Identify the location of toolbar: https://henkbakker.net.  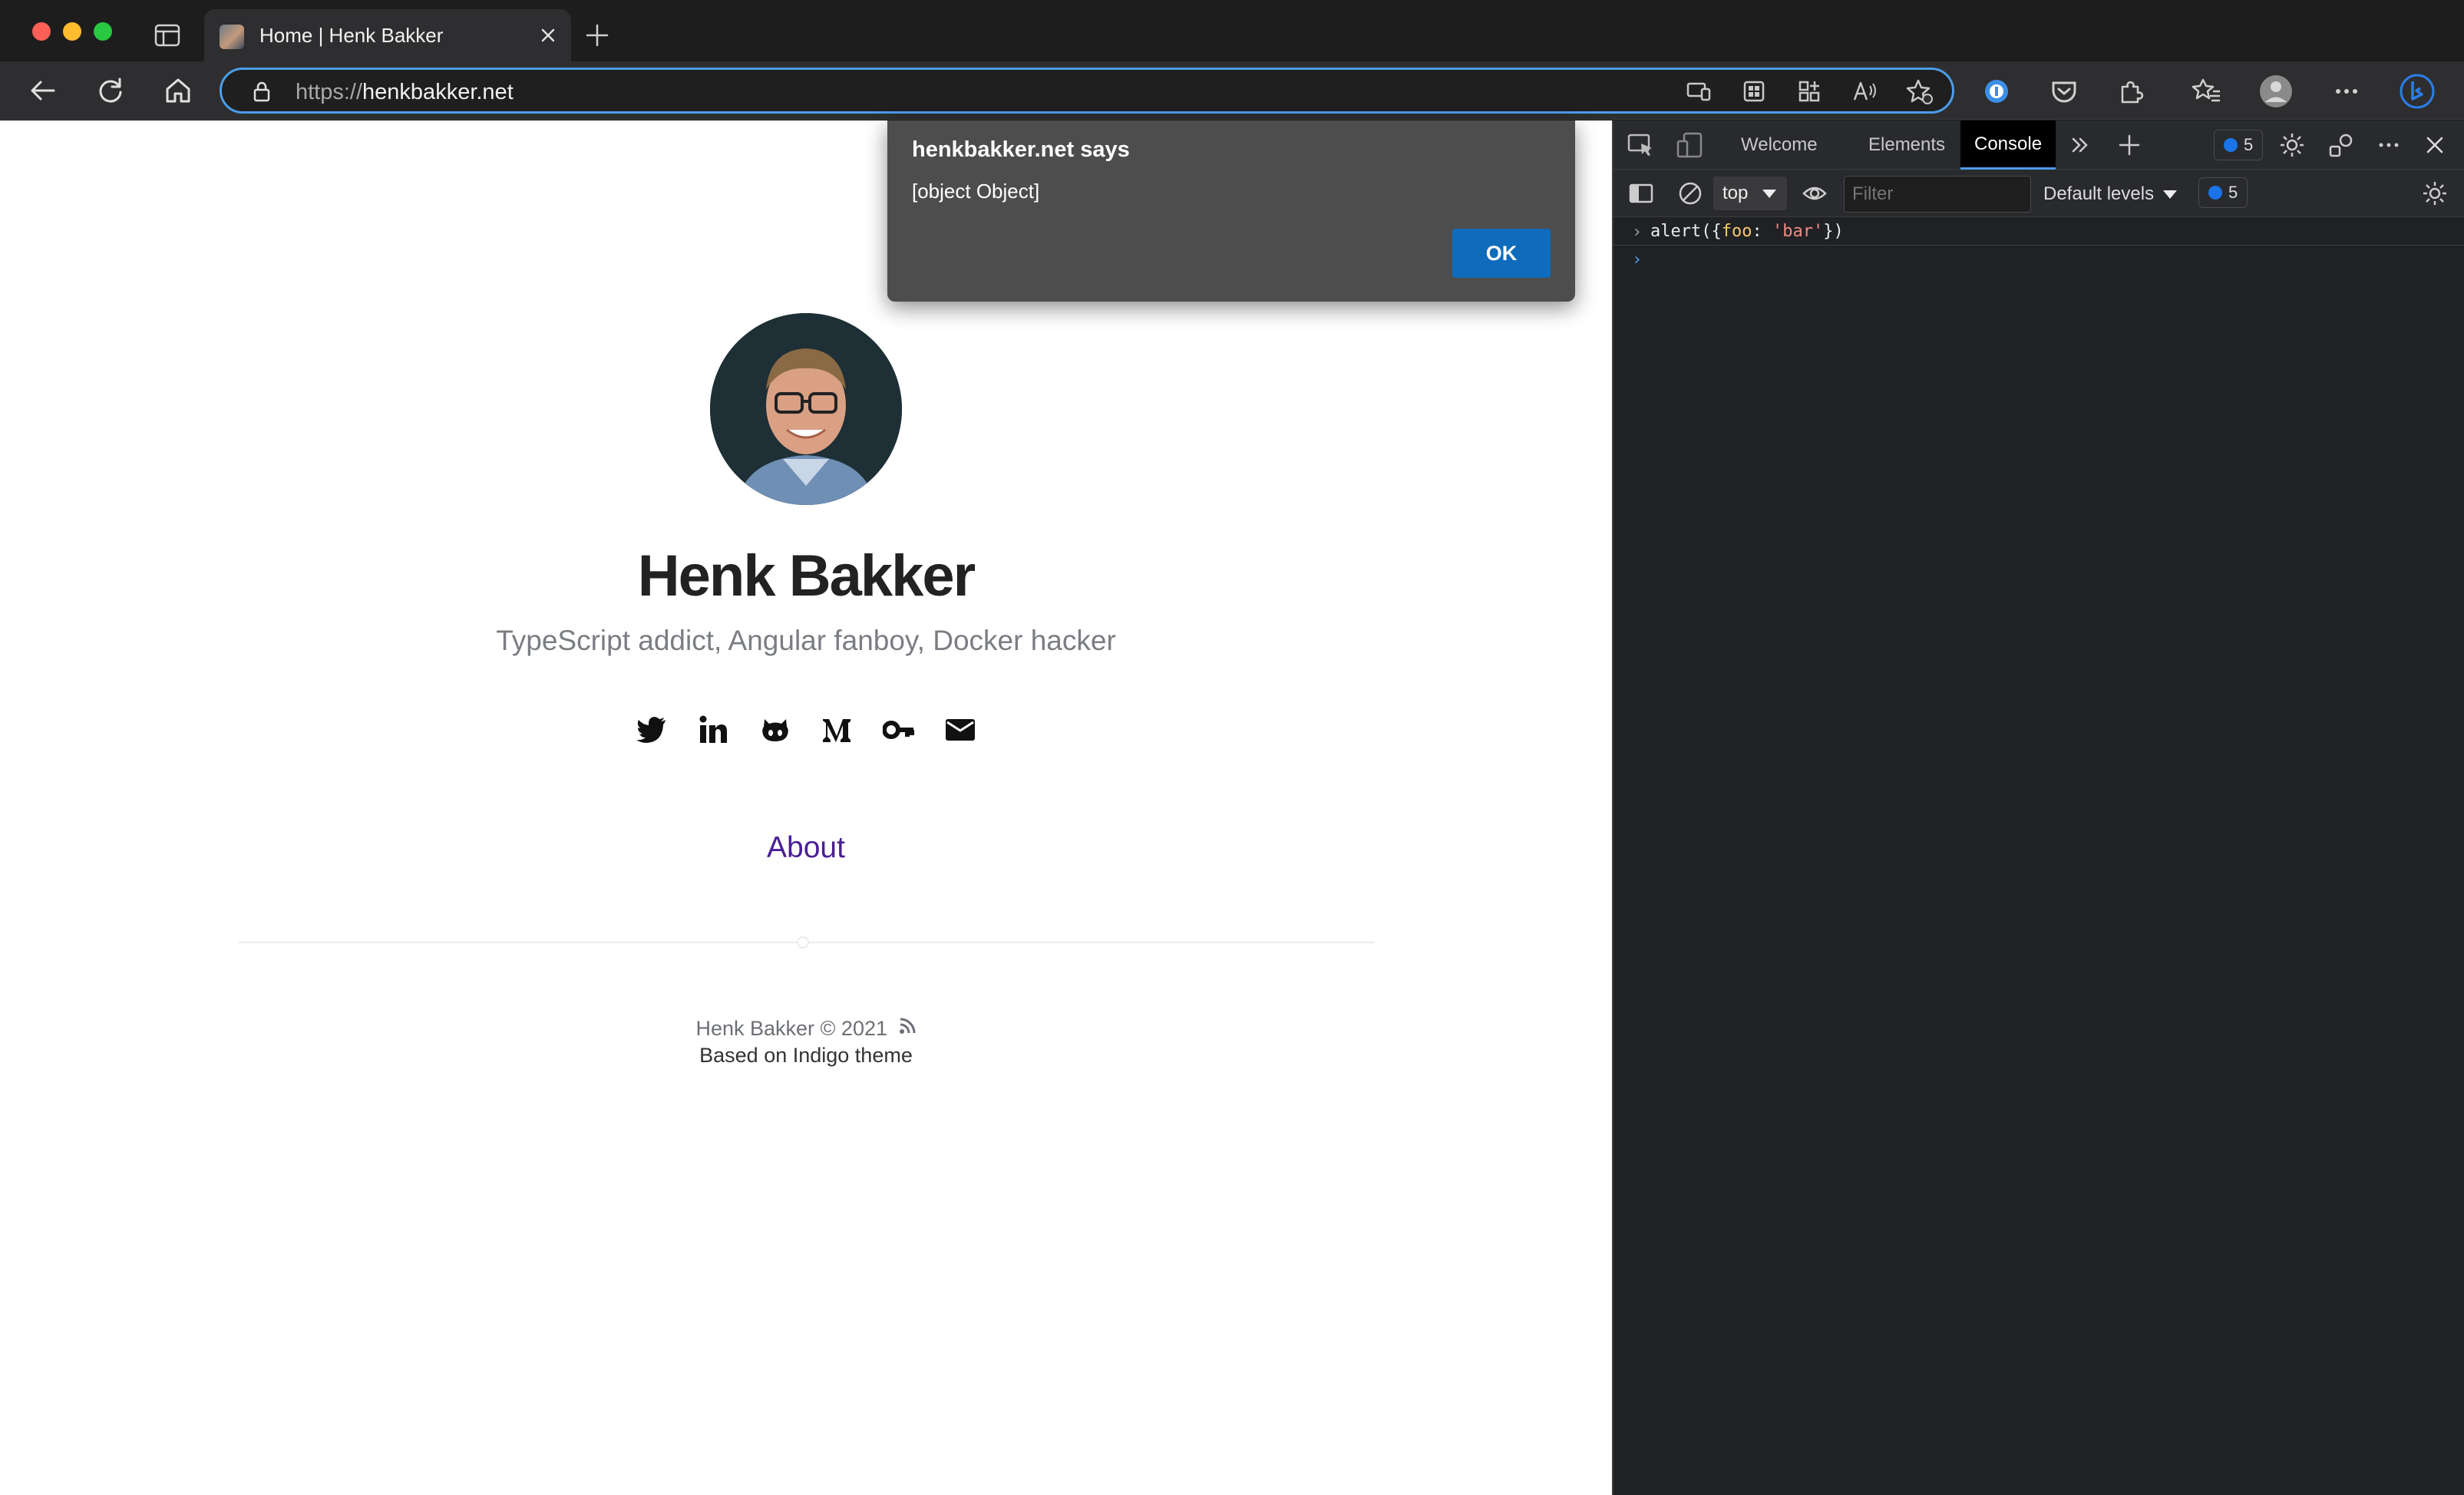
(1232, 90).